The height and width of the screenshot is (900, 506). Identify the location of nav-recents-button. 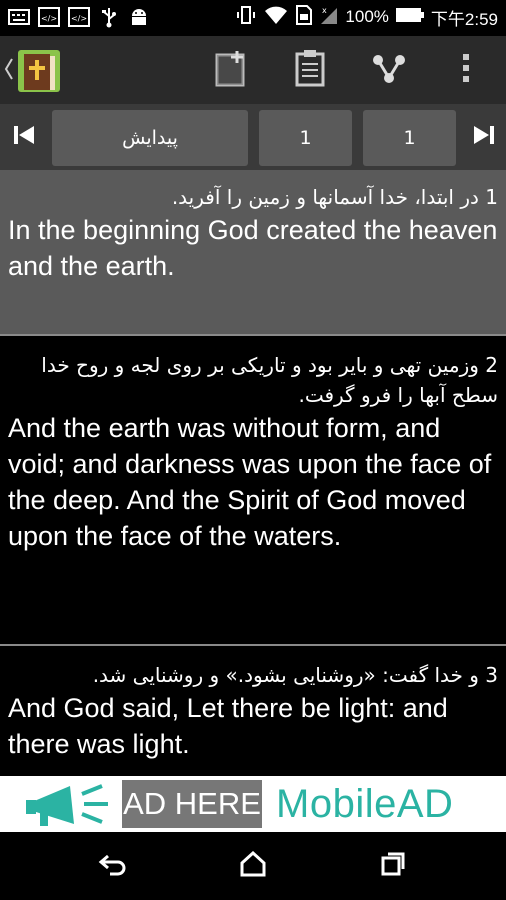
(393, 866).